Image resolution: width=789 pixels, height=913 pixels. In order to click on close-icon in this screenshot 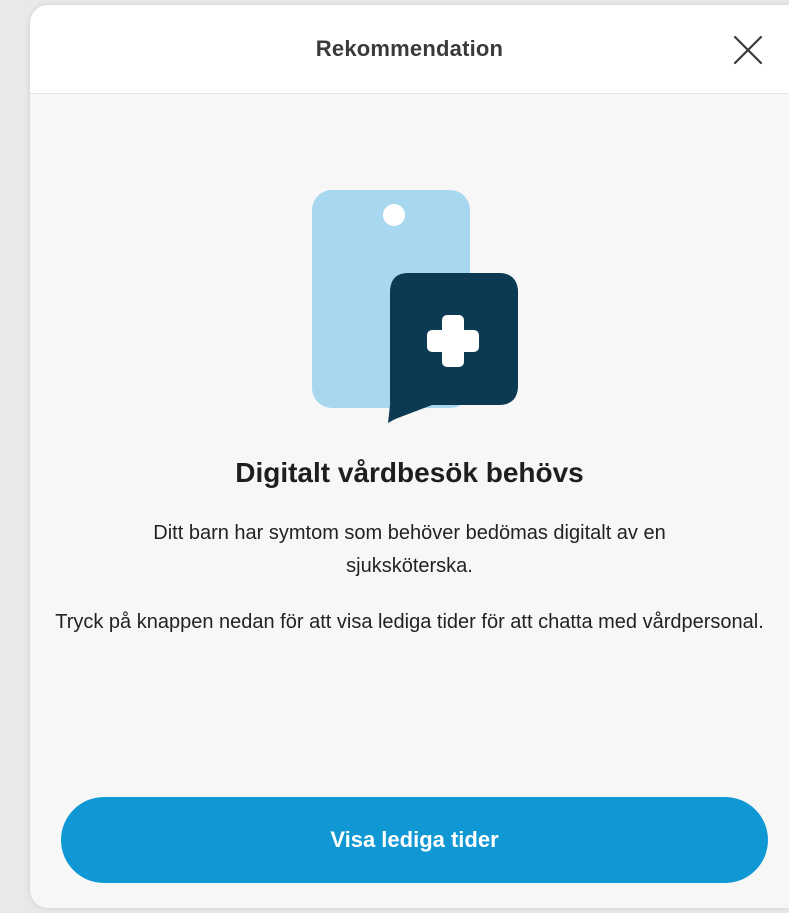, I will do `click(748, 50)`.